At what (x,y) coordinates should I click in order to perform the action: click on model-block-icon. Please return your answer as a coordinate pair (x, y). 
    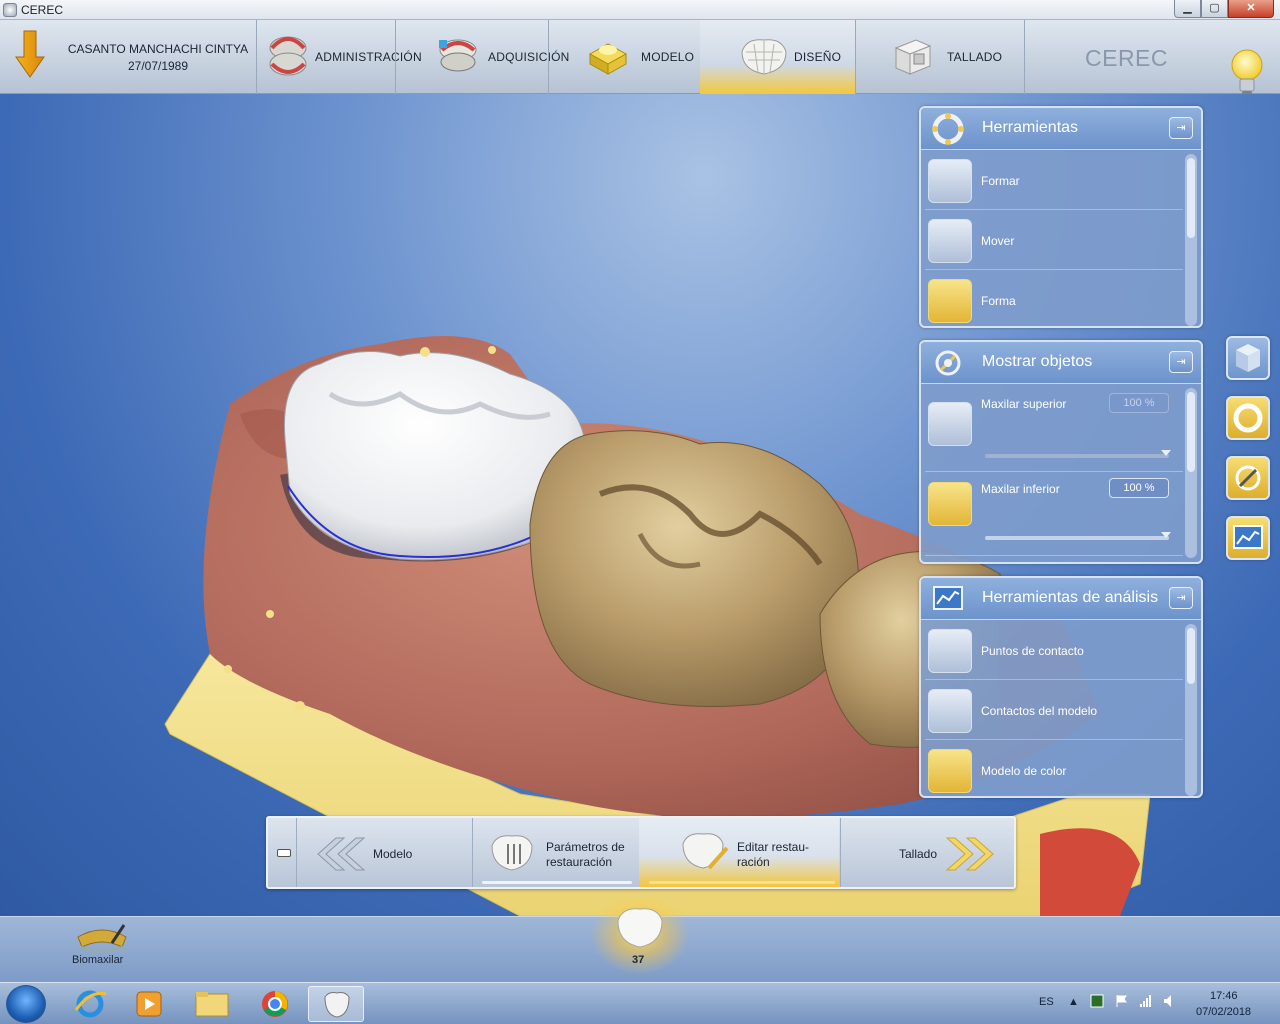
    Looking at the image, I should click on (608, 59).